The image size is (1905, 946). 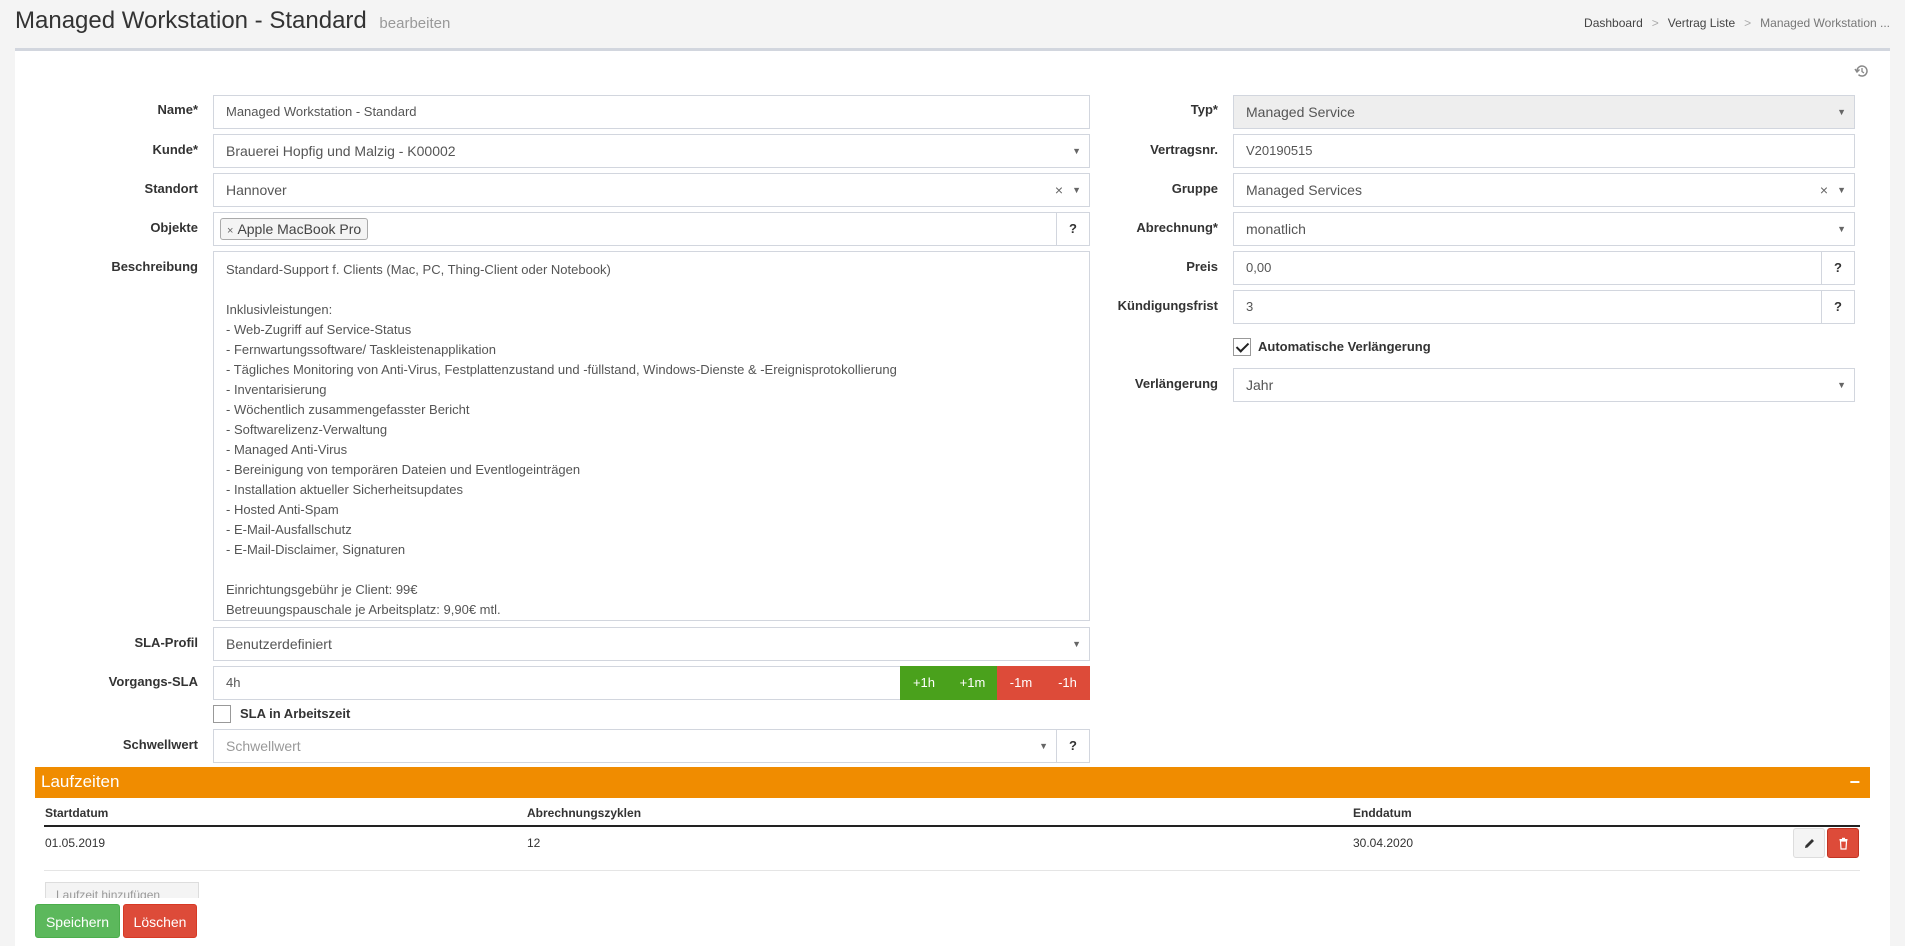 I want to click on beschreibung-line, so click(x=651, y=290).